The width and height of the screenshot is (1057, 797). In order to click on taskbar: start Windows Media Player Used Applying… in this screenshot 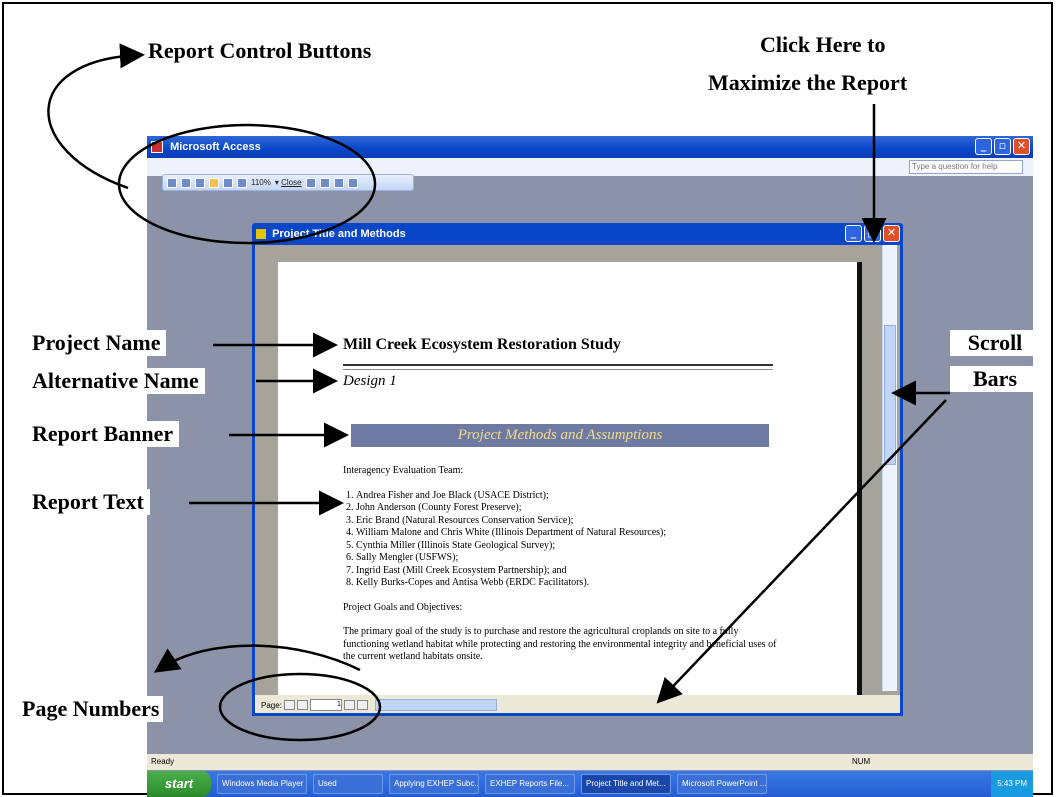, I will do `click(590, 784)`.